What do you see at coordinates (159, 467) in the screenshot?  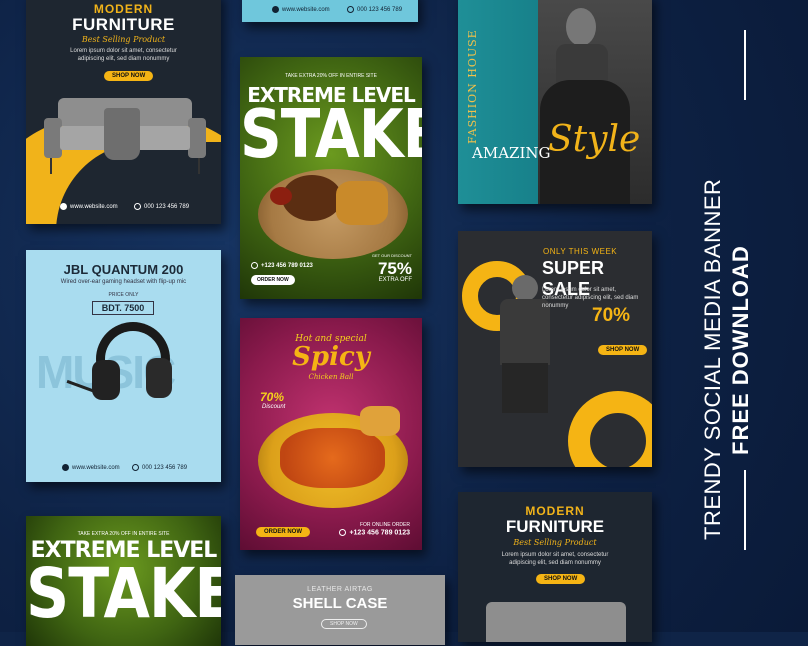 I see `jbl-phone: 000 123 456 789` at bounding box center [159, 467].